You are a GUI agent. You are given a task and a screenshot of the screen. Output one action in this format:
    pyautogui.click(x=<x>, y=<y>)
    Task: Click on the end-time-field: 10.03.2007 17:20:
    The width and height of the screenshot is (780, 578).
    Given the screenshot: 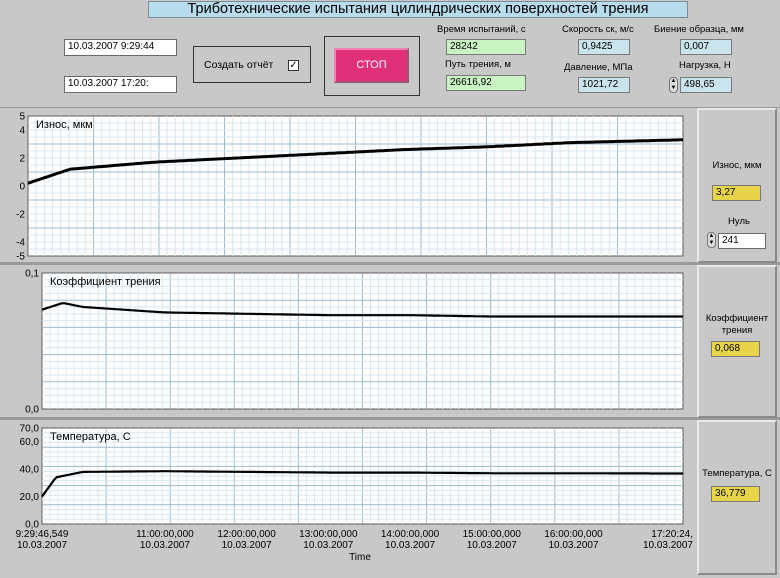 What is the action you would take?
    pyautogui.click(x=120, y=84)
    